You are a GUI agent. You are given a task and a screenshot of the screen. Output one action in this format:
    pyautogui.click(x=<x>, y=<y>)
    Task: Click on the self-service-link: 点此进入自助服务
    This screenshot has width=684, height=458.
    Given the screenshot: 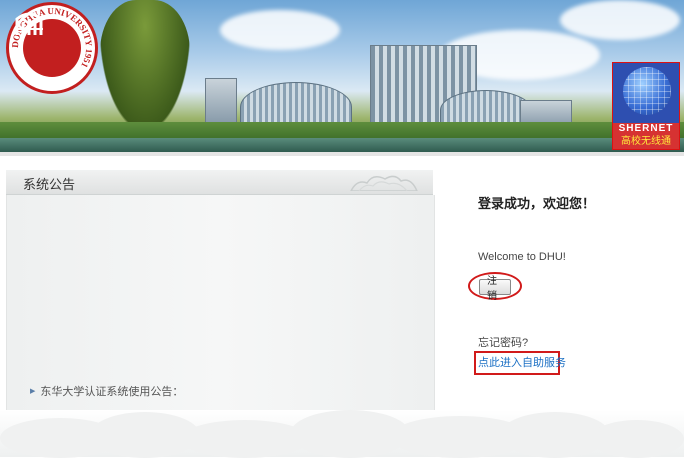 What is the action you would take?
    pyautogui.click(x=520, y=363)
    